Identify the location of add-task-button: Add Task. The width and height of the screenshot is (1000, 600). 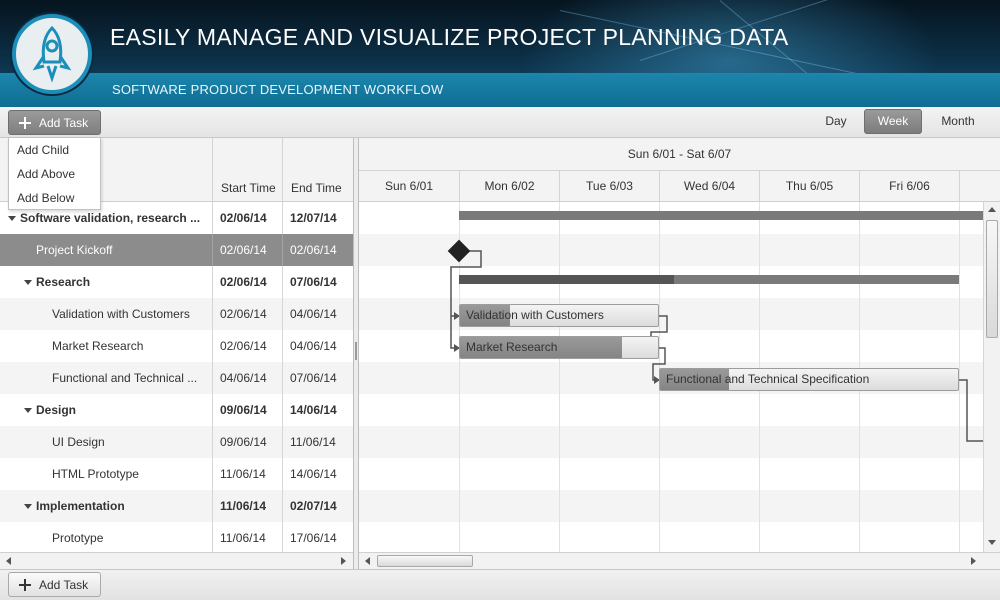
(54, 122).